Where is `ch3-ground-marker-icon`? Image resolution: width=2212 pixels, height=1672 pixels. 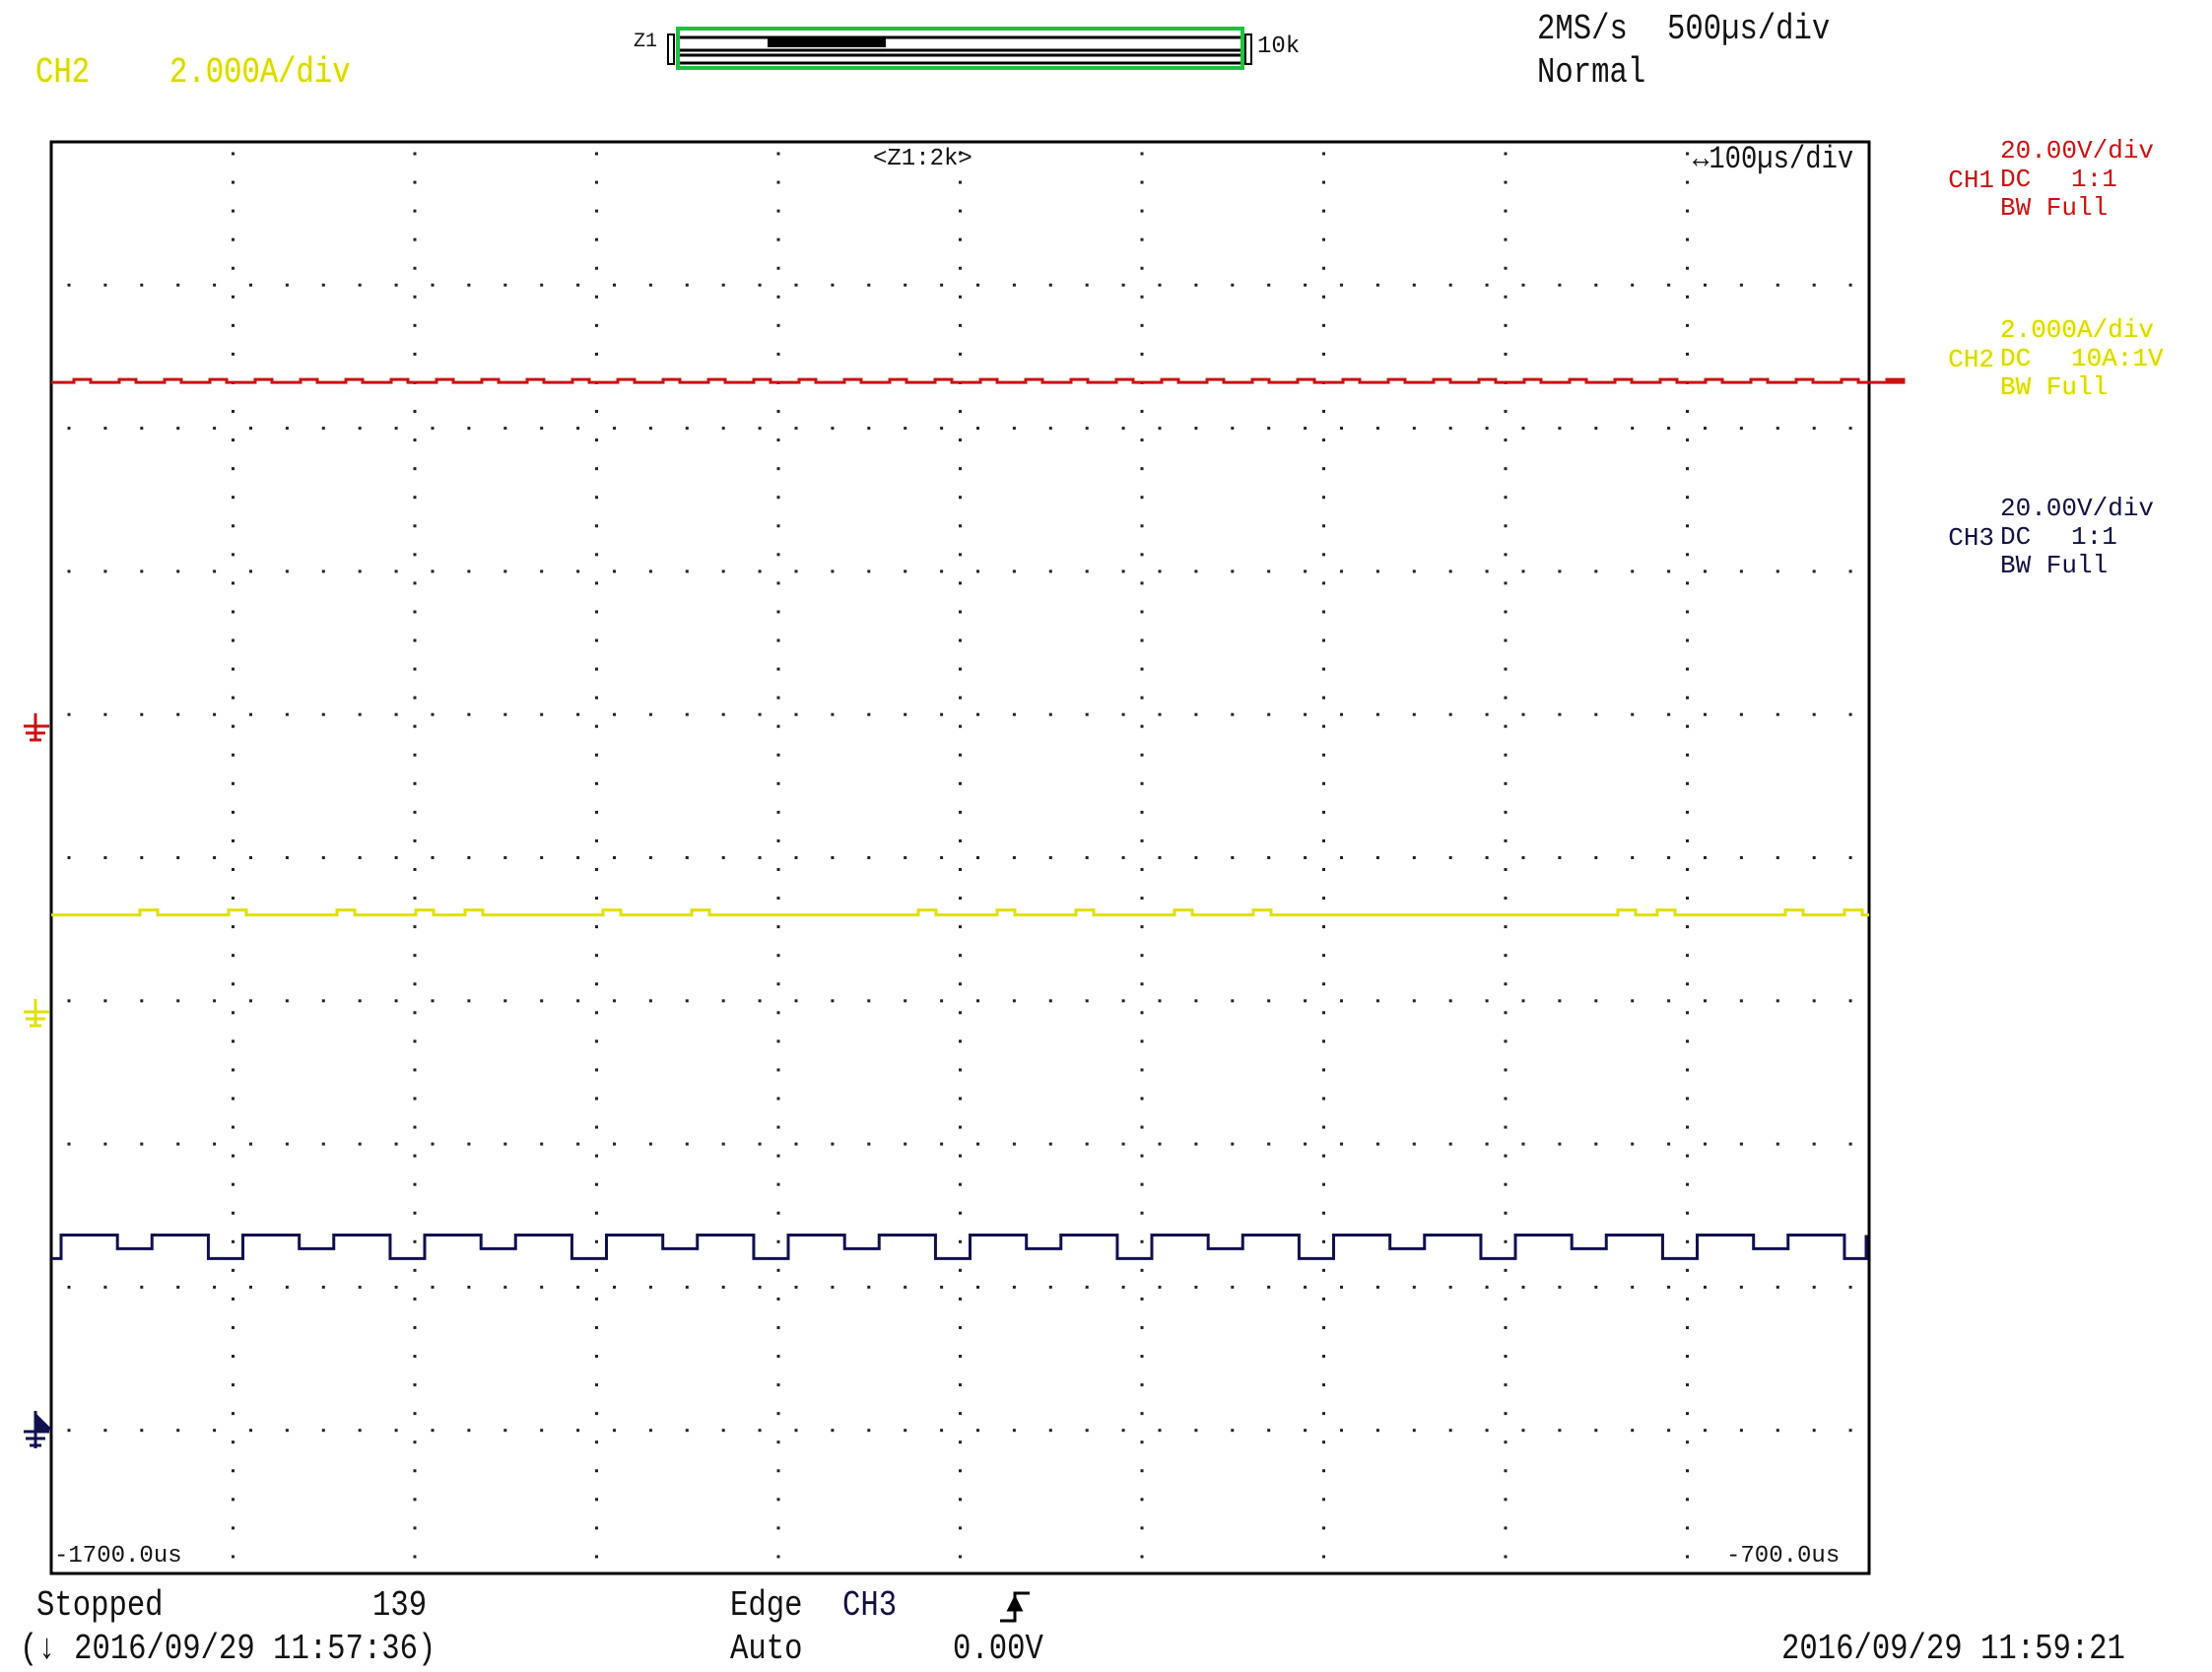 ch3-ground-marker-icon is located at coordinates (38, 1429).